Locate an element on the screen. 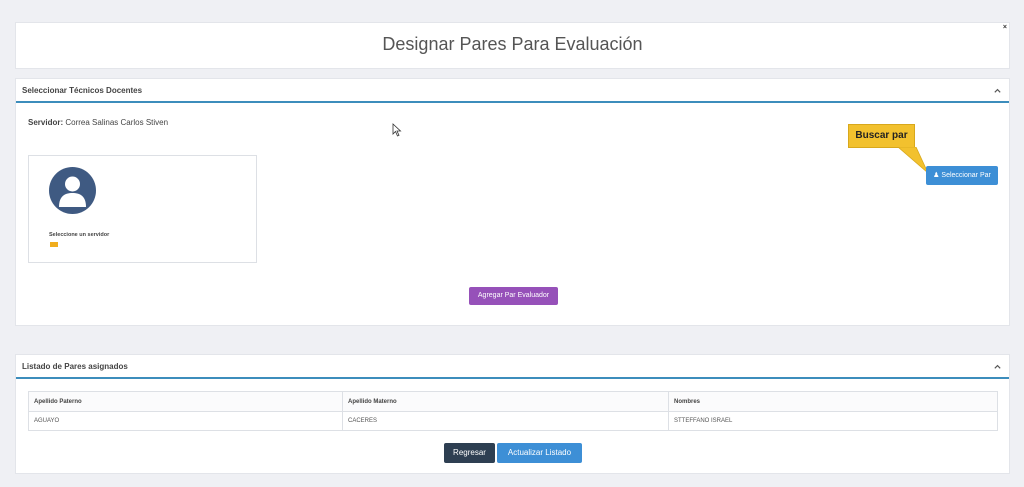  back-button: Regresar is located at coordinates (469, 453).